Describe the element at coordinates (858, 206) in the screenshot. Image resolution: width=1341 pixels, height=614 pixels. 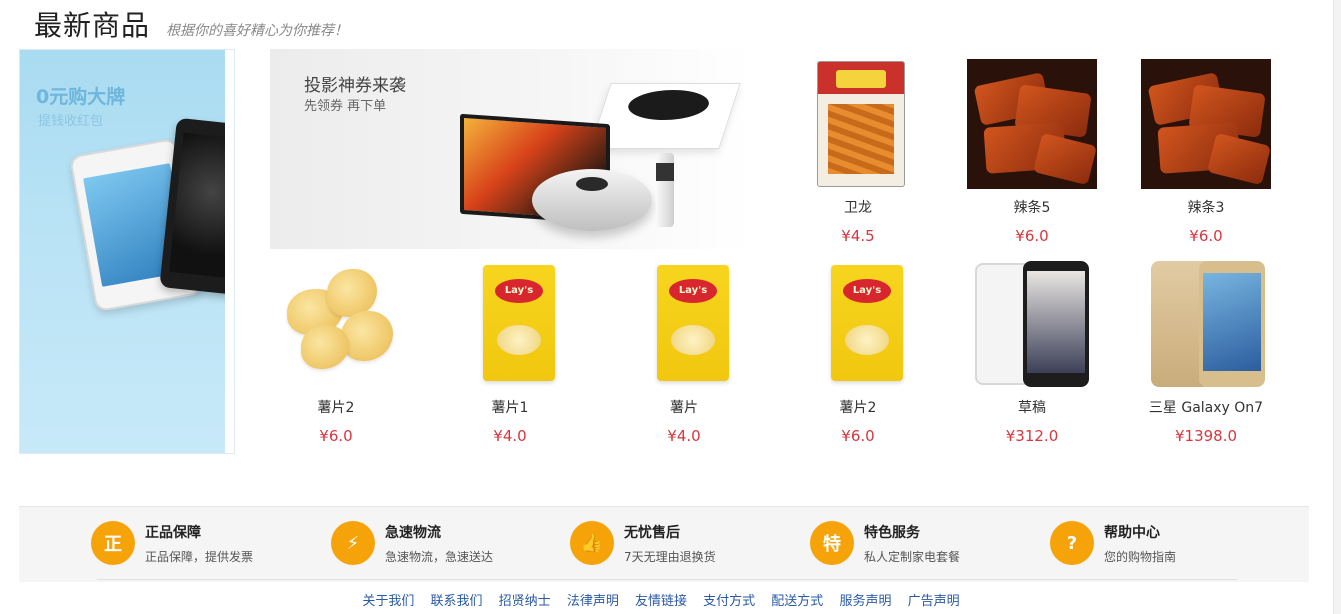
I see `product-name: 卫龙` at that location.